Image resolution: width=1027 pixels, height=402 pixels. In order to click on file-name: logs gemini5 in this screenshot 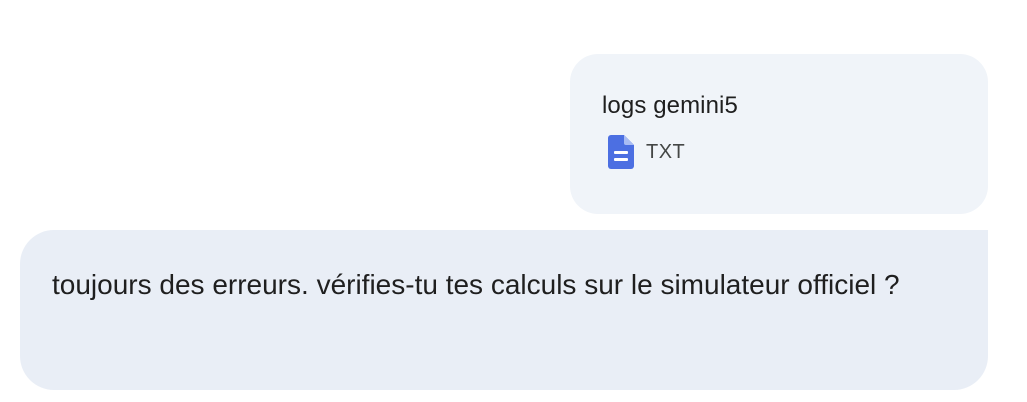, I will do `click(670, 105)`.